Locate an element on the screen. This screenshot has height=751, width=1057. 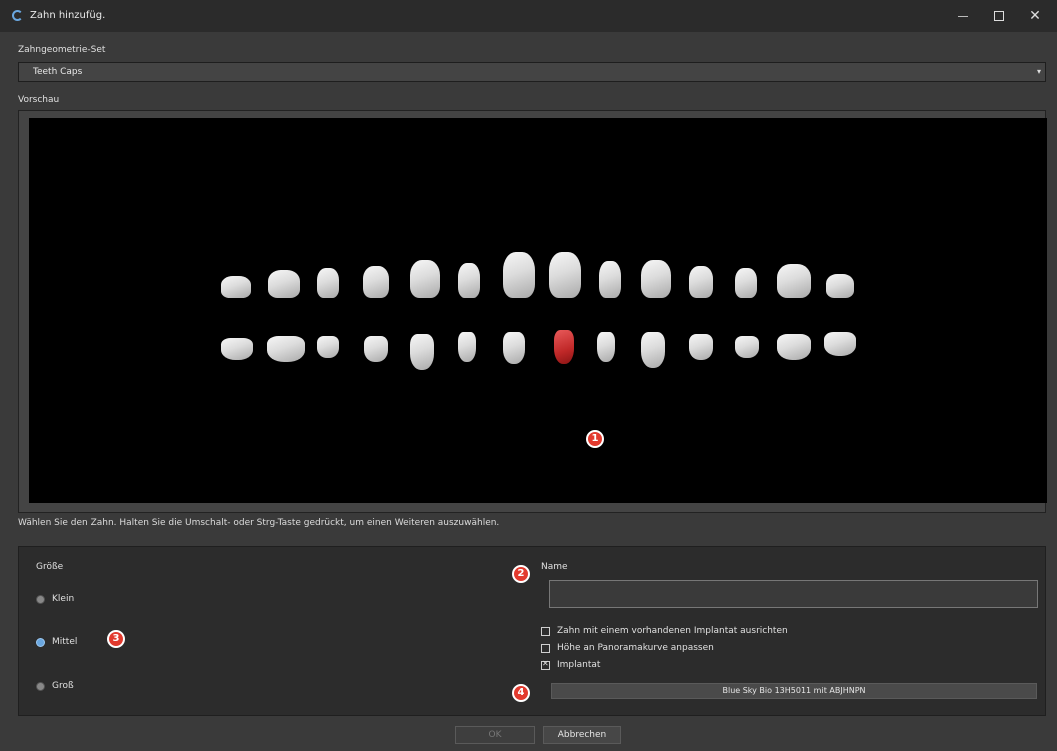
marker-2: 2 is located at coordinates (521, 574).